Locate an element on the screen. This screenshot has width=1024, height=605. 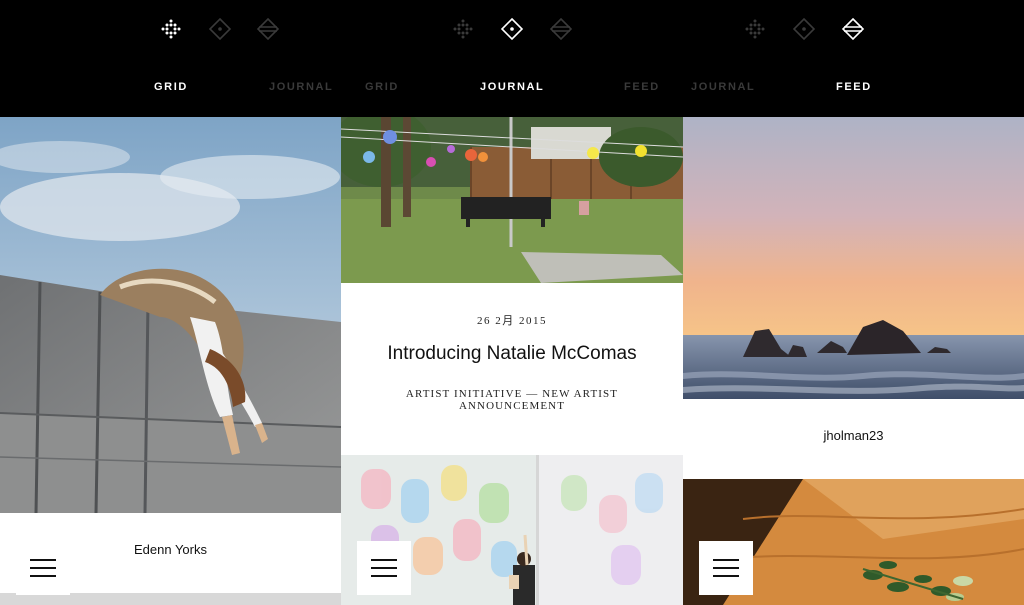
journal-image is located at coordinates (512, 200).